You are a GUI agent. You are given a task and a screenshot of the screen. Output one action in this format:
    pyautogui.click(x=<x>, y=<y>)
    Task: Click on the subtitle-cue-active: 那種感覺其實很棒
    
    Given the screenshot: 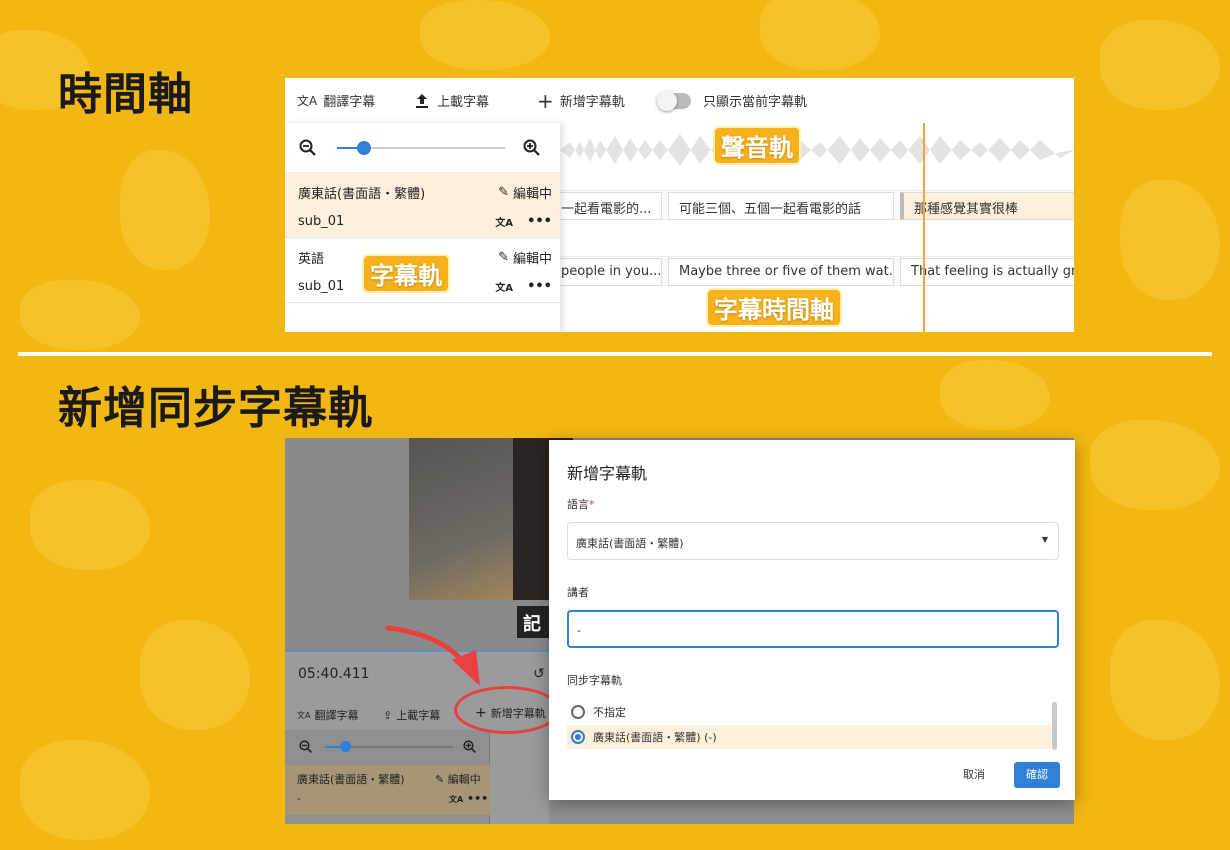 What is the action you would take?
    pyautogui.click(x=987, y=206)
    